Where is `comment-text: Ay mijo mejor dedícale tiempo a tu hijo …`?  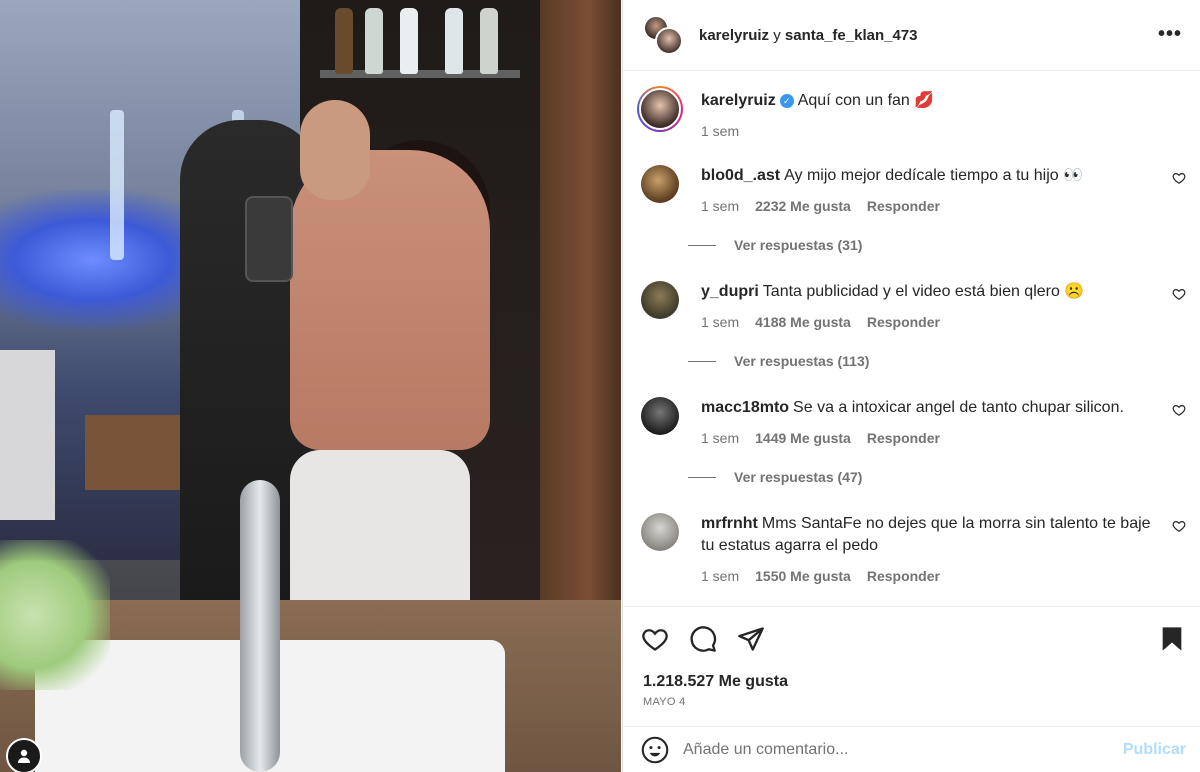
comment-text: Ay mijo mejor dedícale tiempo a tu hijo … is located at coordinates (934, 175).